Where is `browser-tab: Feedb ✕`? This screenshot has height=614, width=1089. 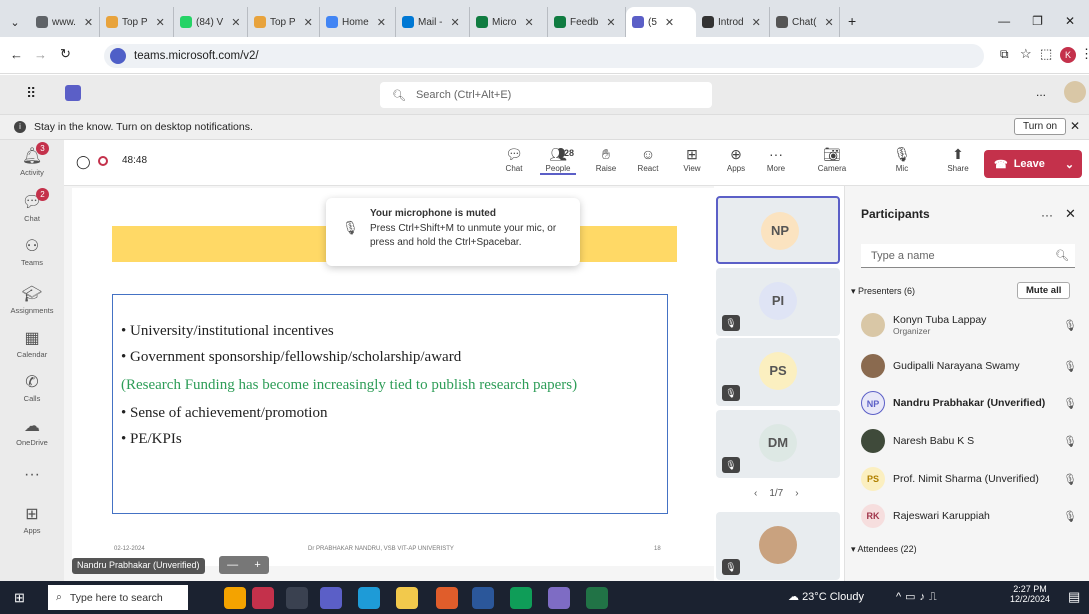 browser-tab: Feedb ✕ is located at coordinates (587, 22).